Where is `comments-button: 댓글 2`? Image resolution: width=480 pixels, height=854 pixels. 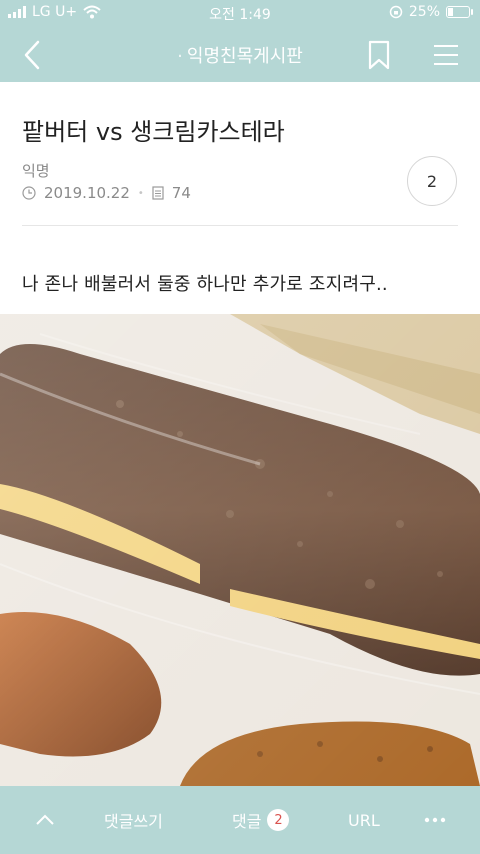 comments-button: 댓글 2 is located at coordinates (261, 820).